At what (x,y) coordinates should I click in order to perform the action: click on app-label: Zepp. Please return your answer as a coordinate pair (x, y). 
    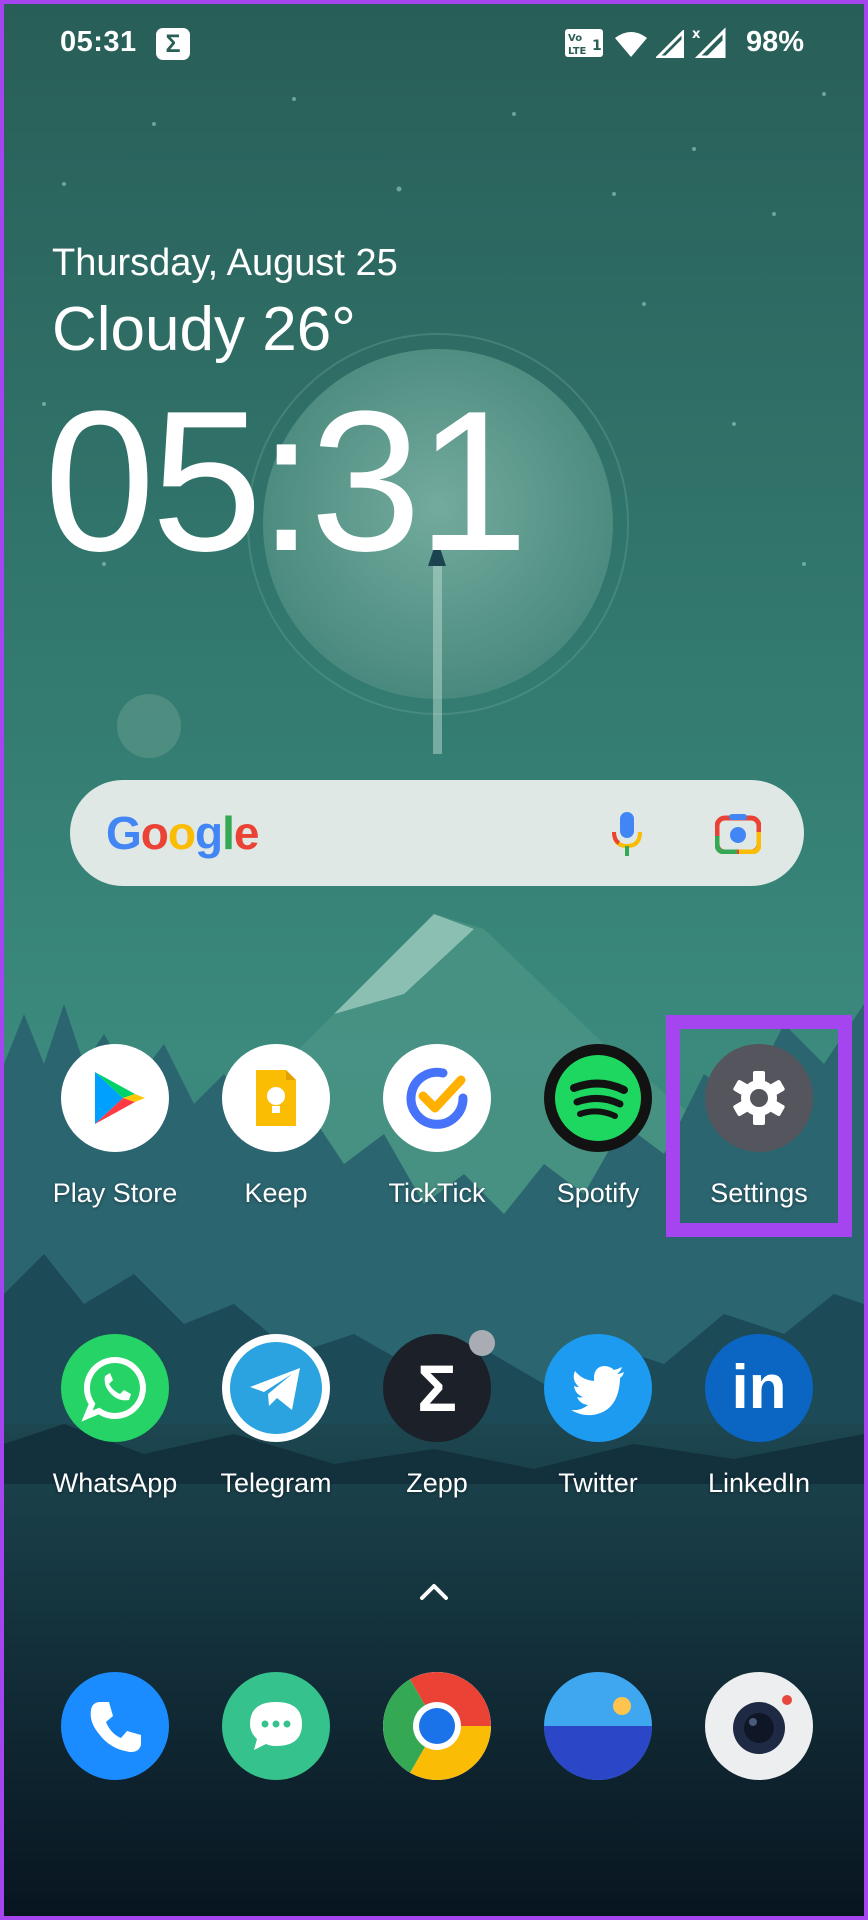
    Looking at the image, I should click on (437, 1483).